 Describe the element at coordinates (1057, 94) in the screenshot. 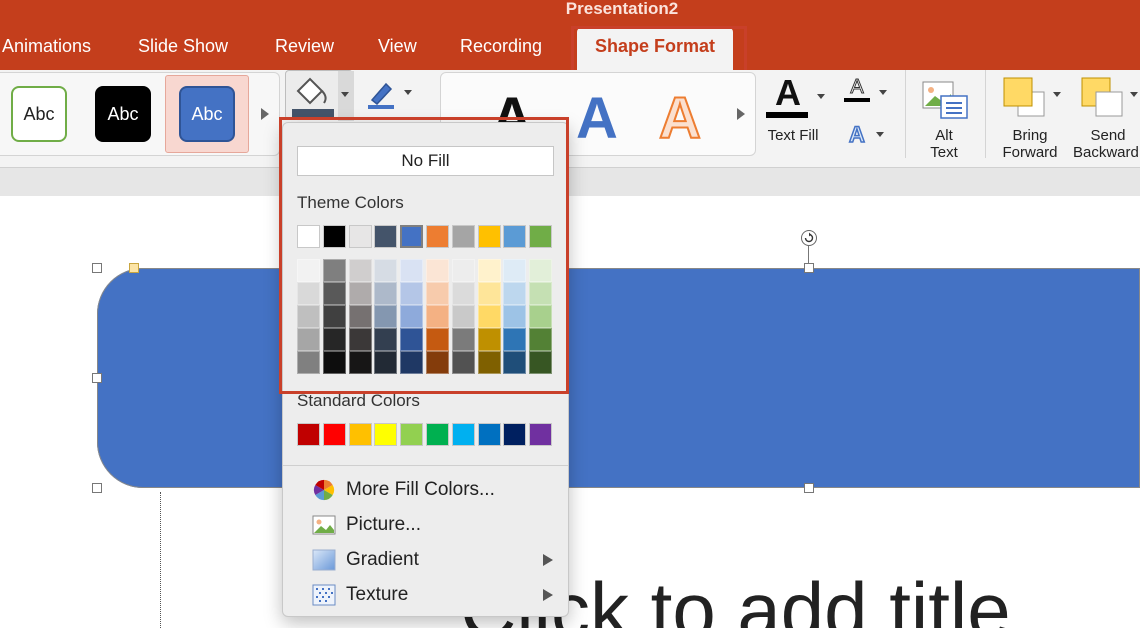

I see `bring-forward-dropdown-icon` at that location.